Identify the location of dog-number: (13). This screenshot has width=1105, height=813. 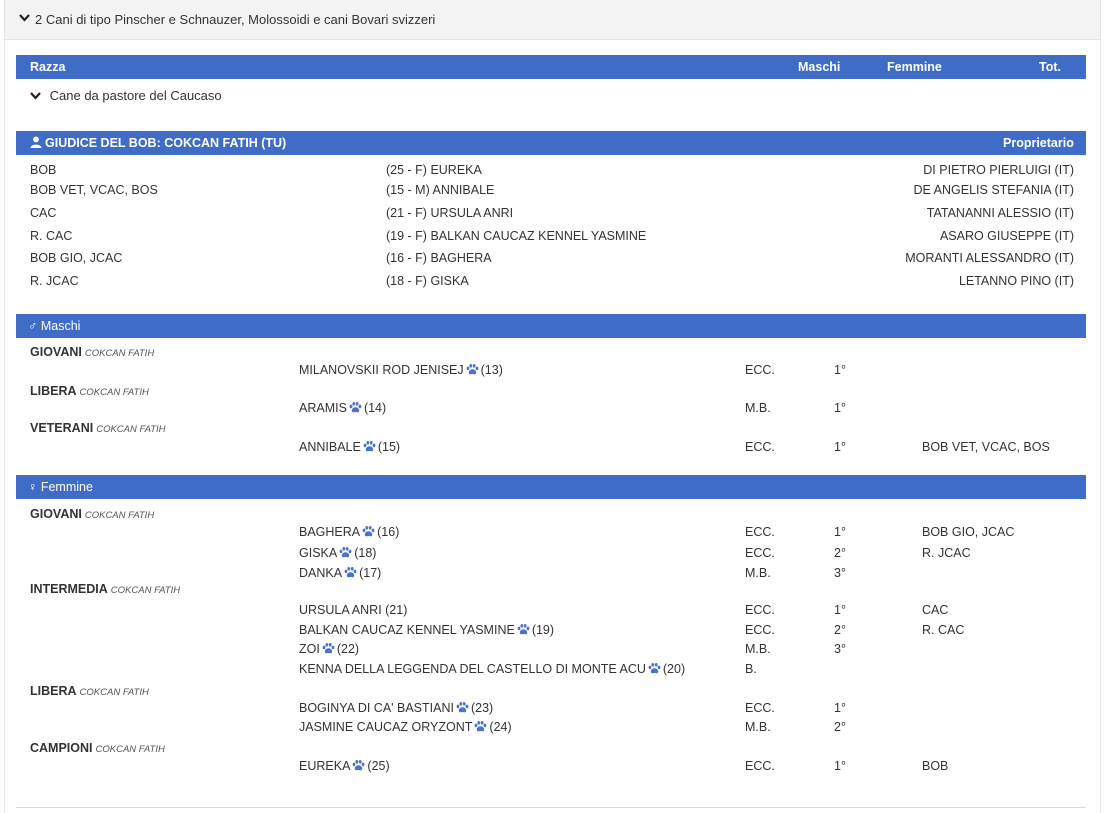
(491, 370).